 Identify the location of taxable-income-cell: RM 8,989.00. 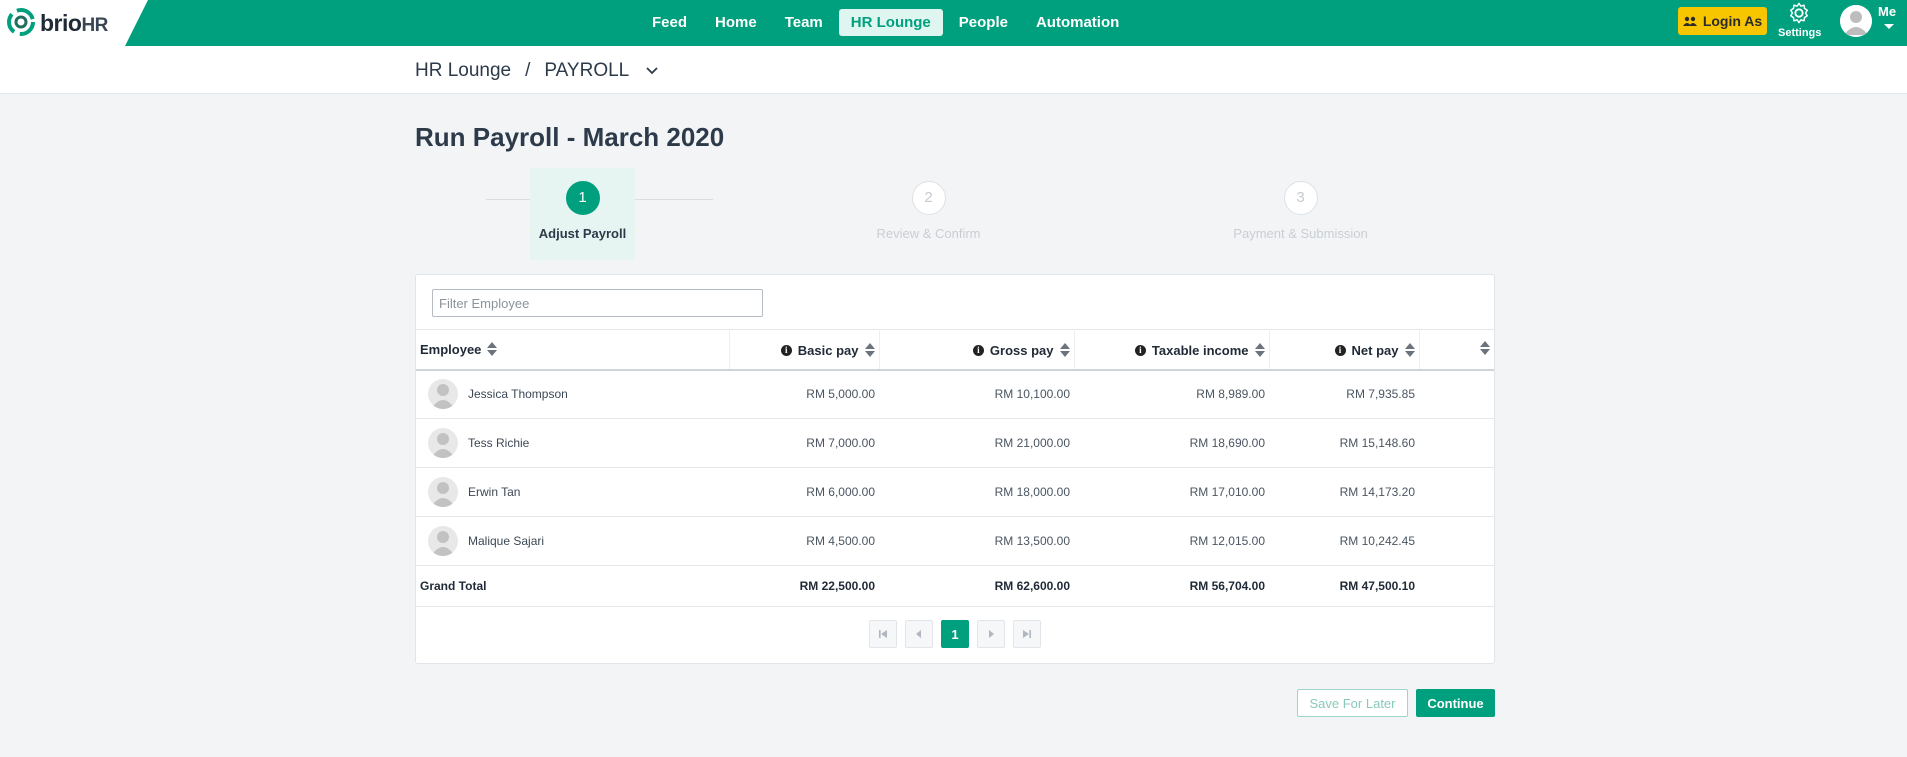
(1230, 394).